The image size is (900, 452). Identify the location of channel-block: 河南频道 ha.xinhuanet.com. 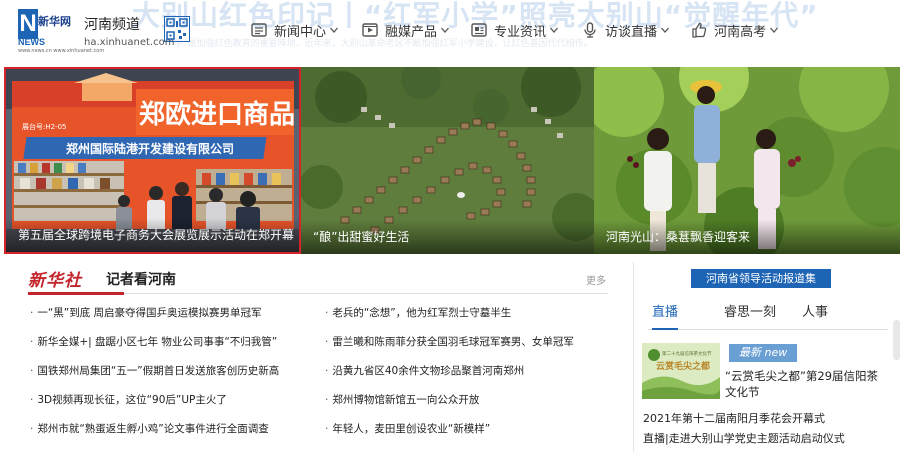
(129, 31).